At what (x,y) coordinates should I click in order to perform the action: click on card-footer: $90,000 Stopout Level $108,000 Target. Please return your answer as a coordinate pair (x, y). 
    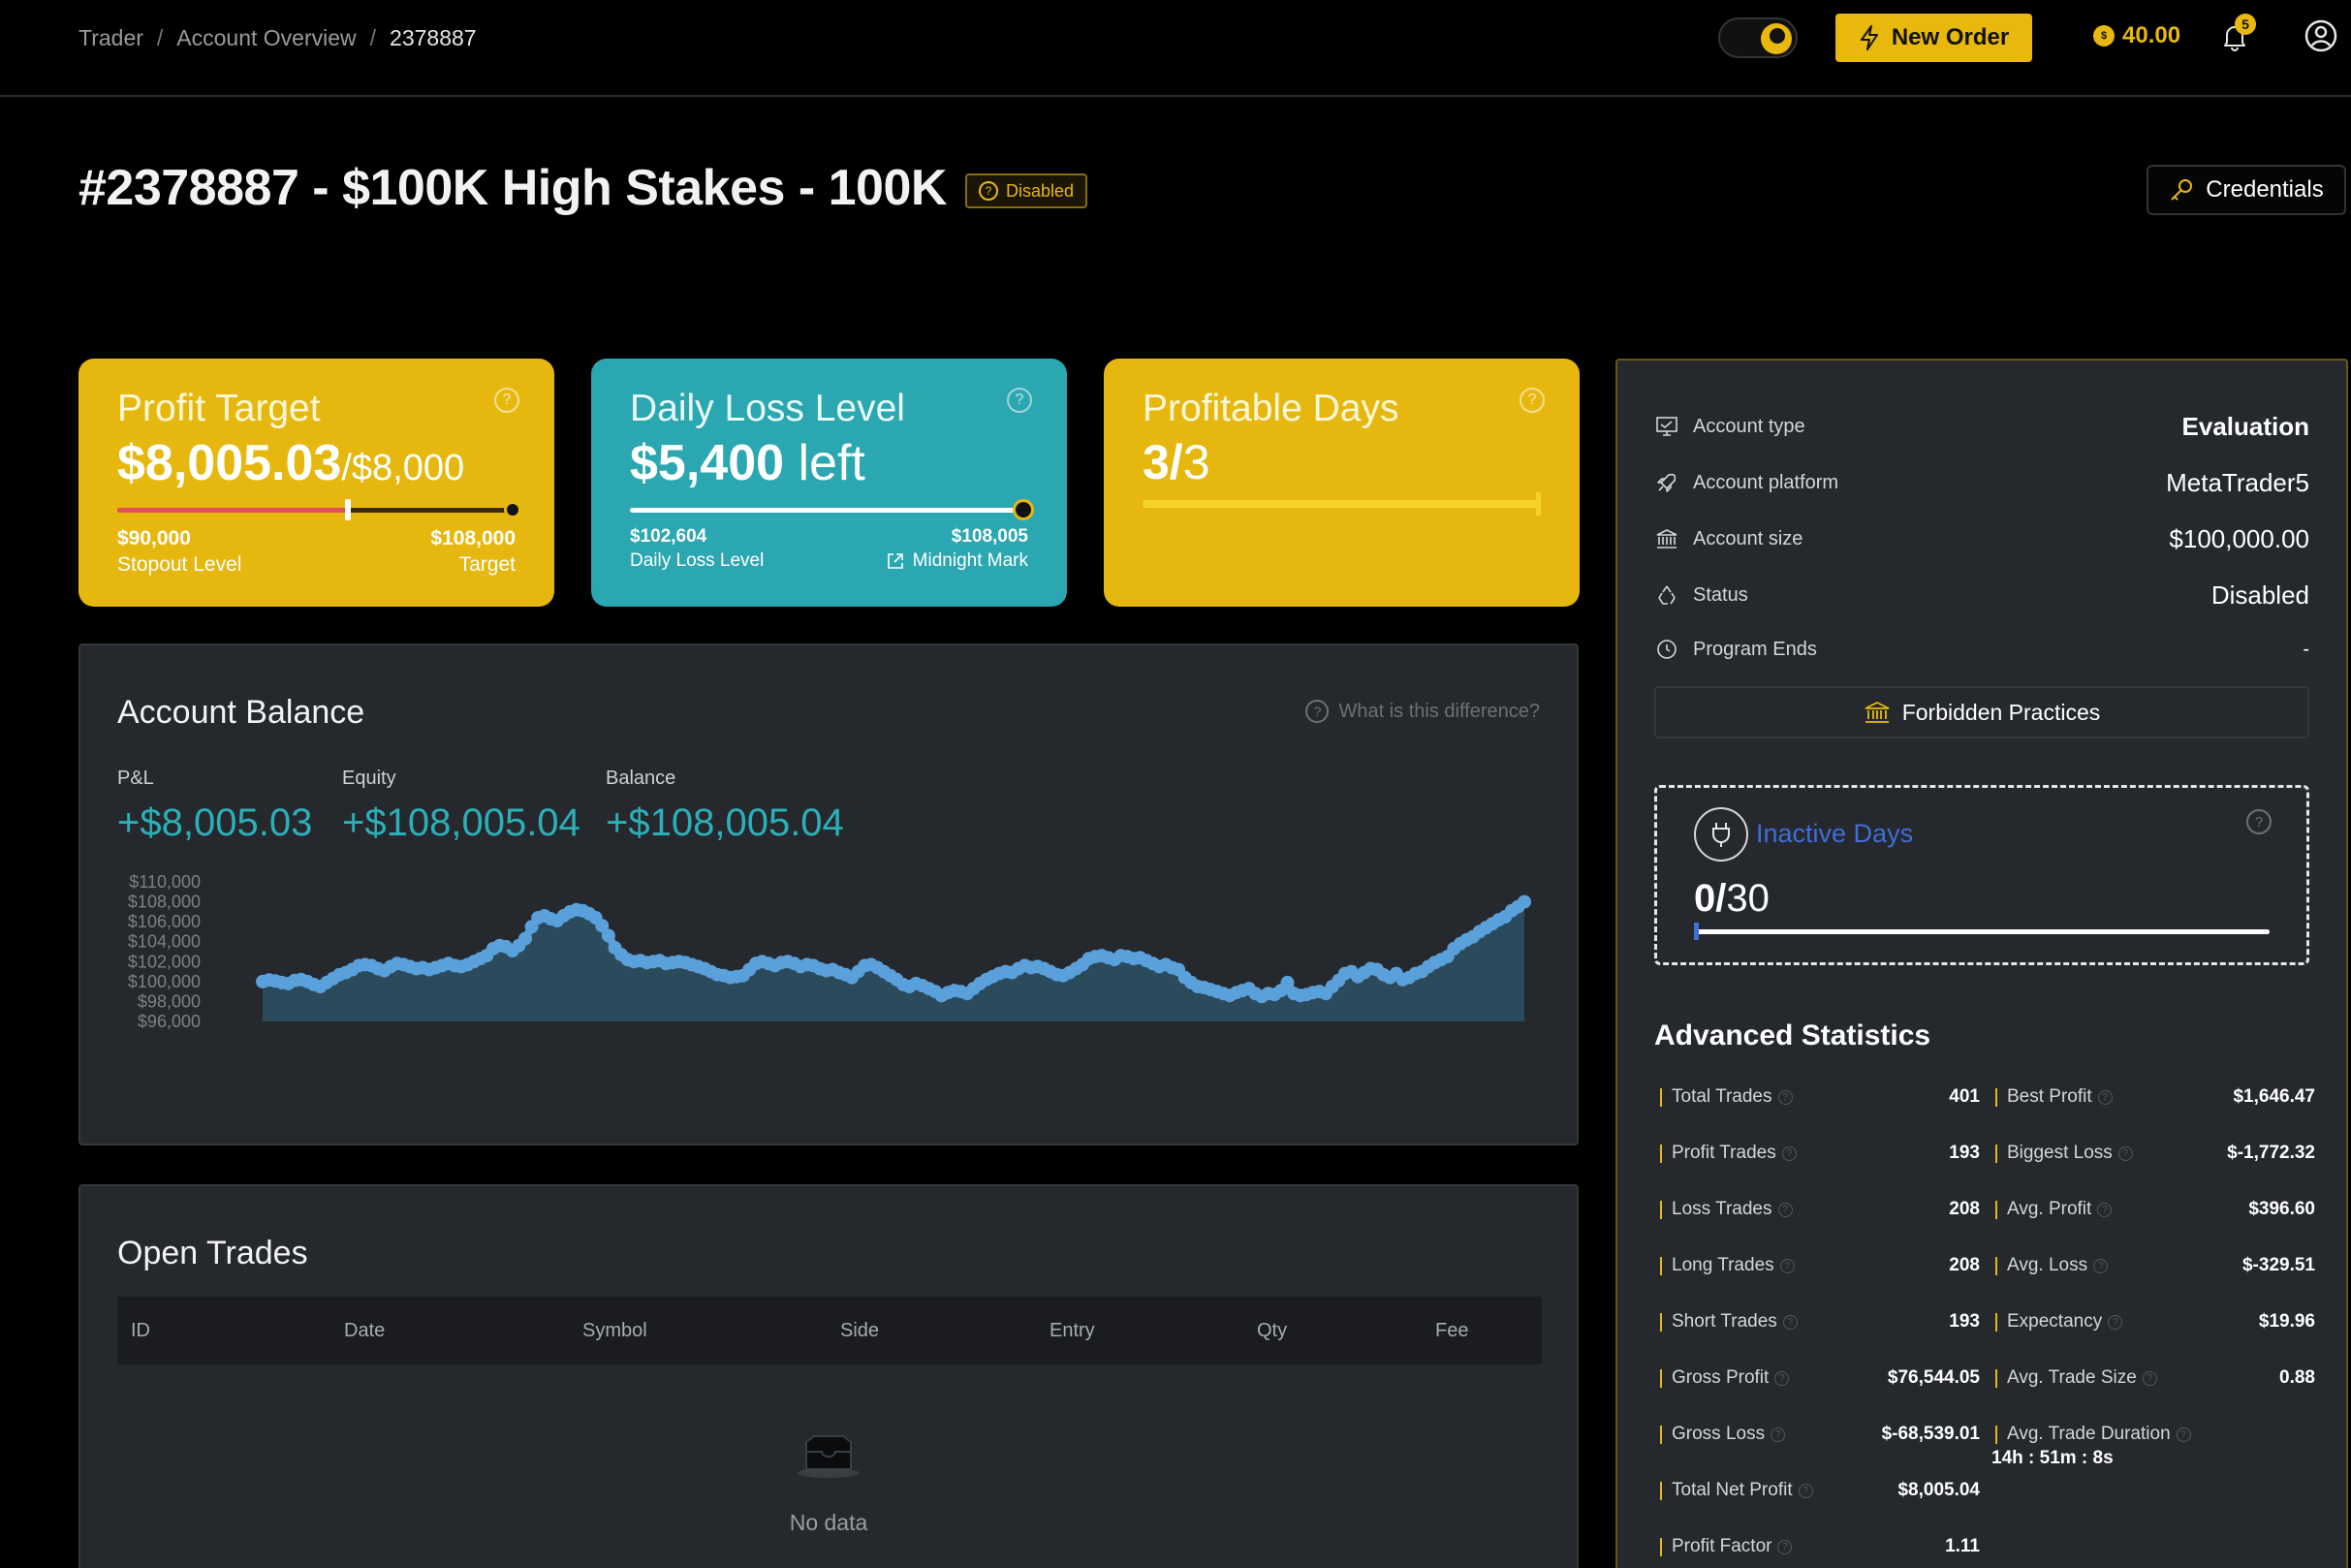
    Looking at the image, I should click on (316, 552).